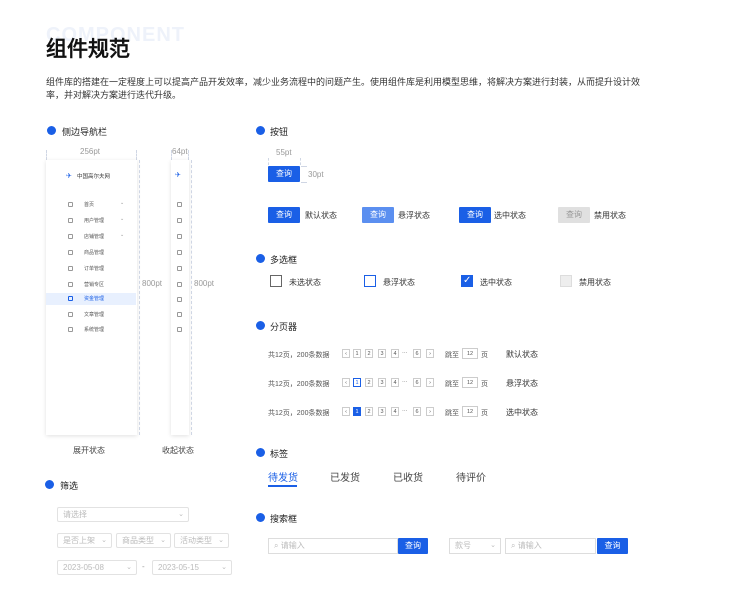  I want to click on search-field-select: 款号 ⌄, so click(475, 546).